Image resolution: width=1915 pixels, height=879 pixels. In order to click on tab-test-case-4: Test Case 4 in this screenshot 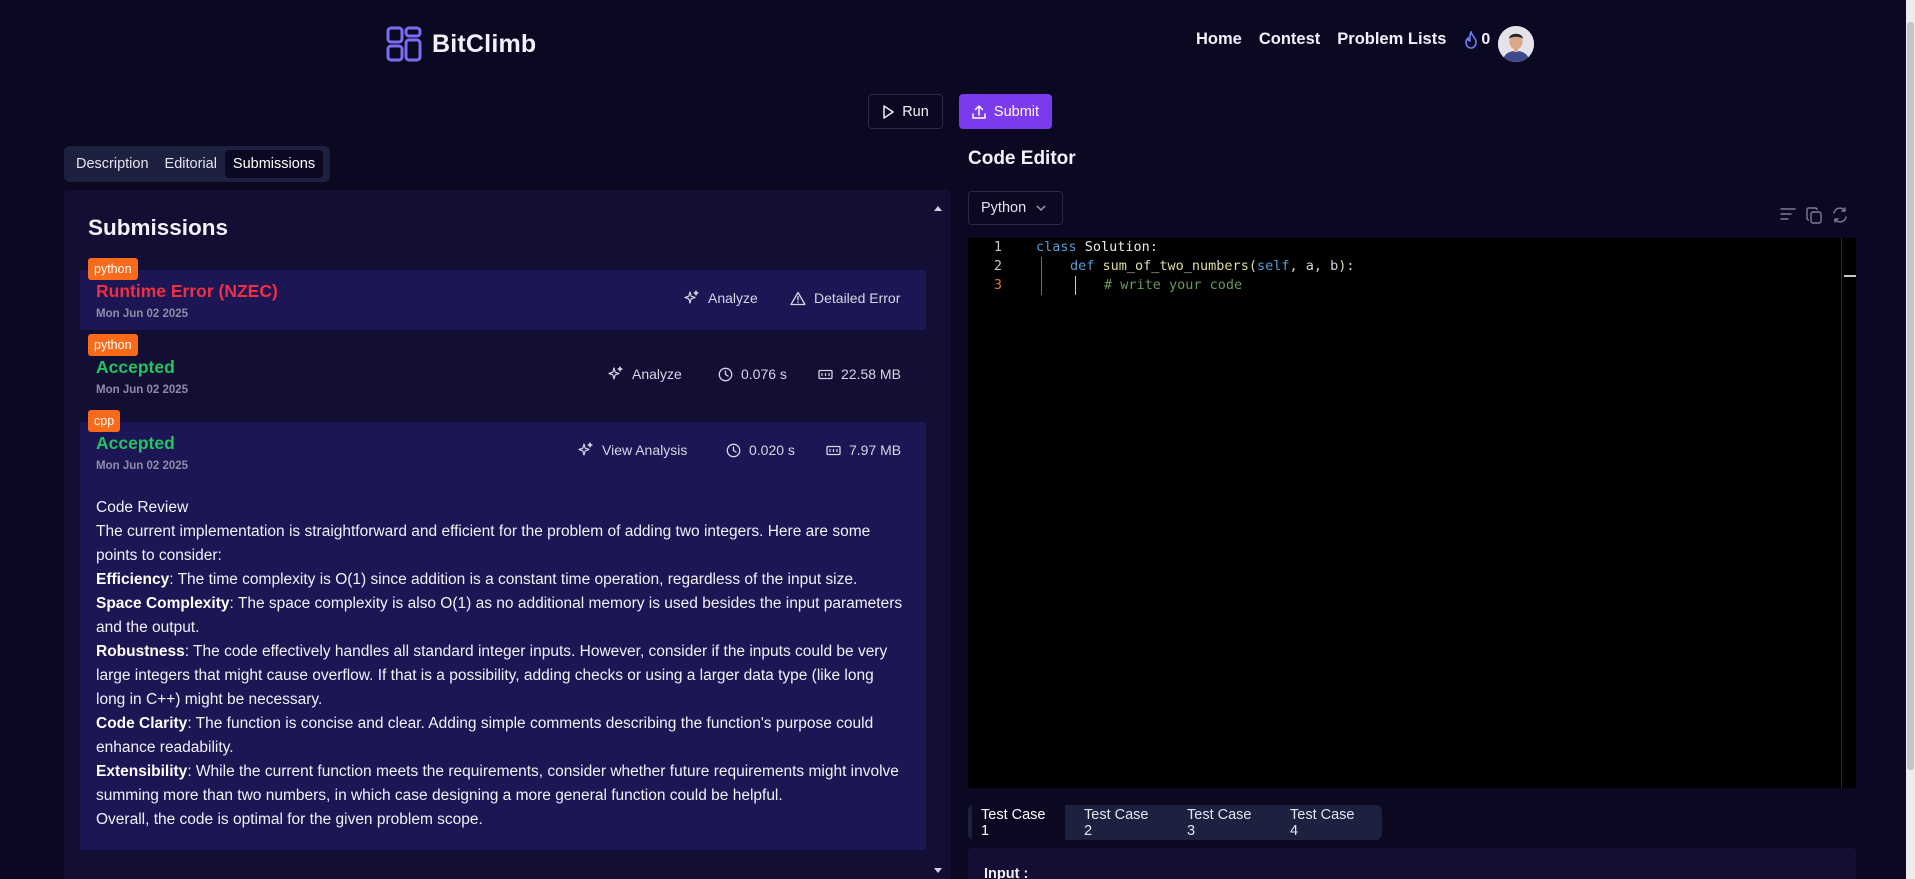, I will do `click(1327, 823)`.